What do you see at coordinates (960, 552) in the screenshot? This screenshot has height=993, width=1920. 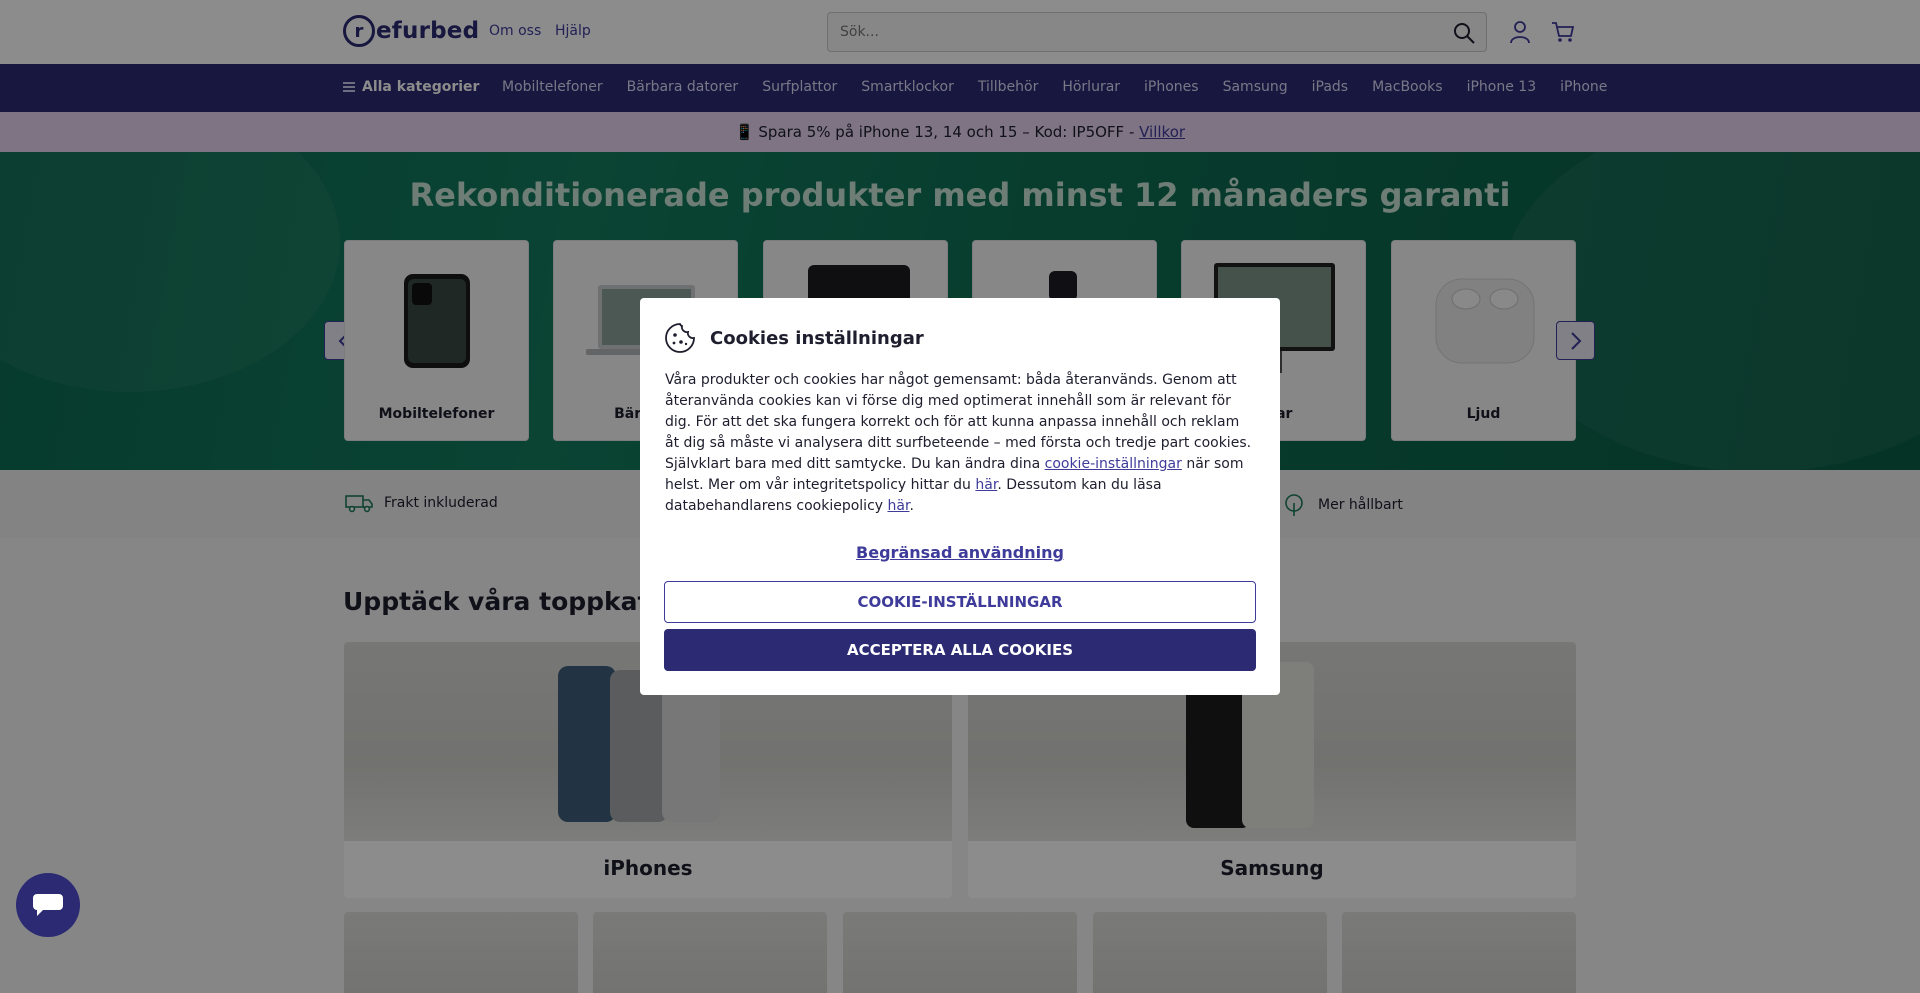 I see `limited-use-link: Begränsad användning` at bounding box center [960, 552].